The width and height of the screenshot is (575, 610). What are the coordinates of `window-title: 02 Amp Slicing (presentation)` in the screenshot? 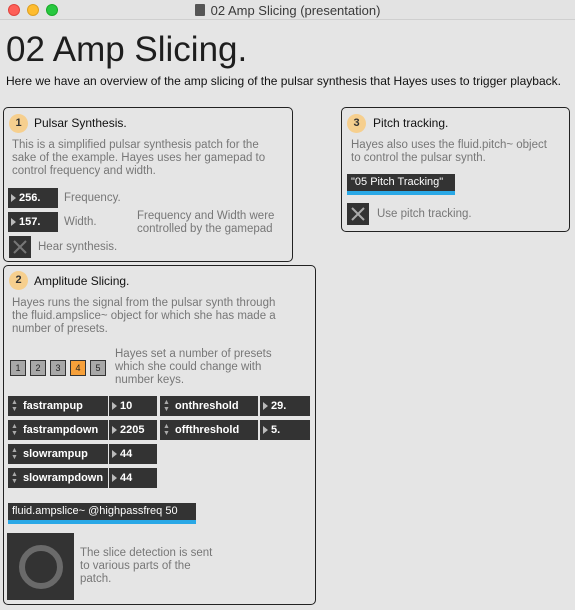 It's located at (287, 10).